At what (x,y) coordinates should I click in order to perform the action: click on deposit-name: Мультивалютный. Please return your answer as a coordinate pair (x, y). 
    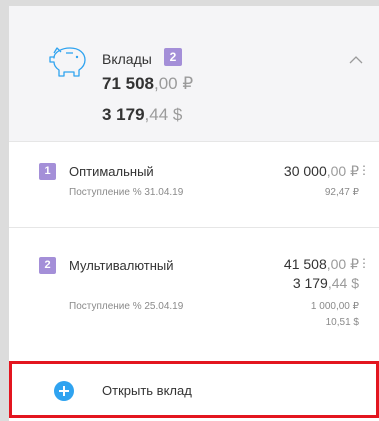
    Looking at the image, I should click on (121, 265).